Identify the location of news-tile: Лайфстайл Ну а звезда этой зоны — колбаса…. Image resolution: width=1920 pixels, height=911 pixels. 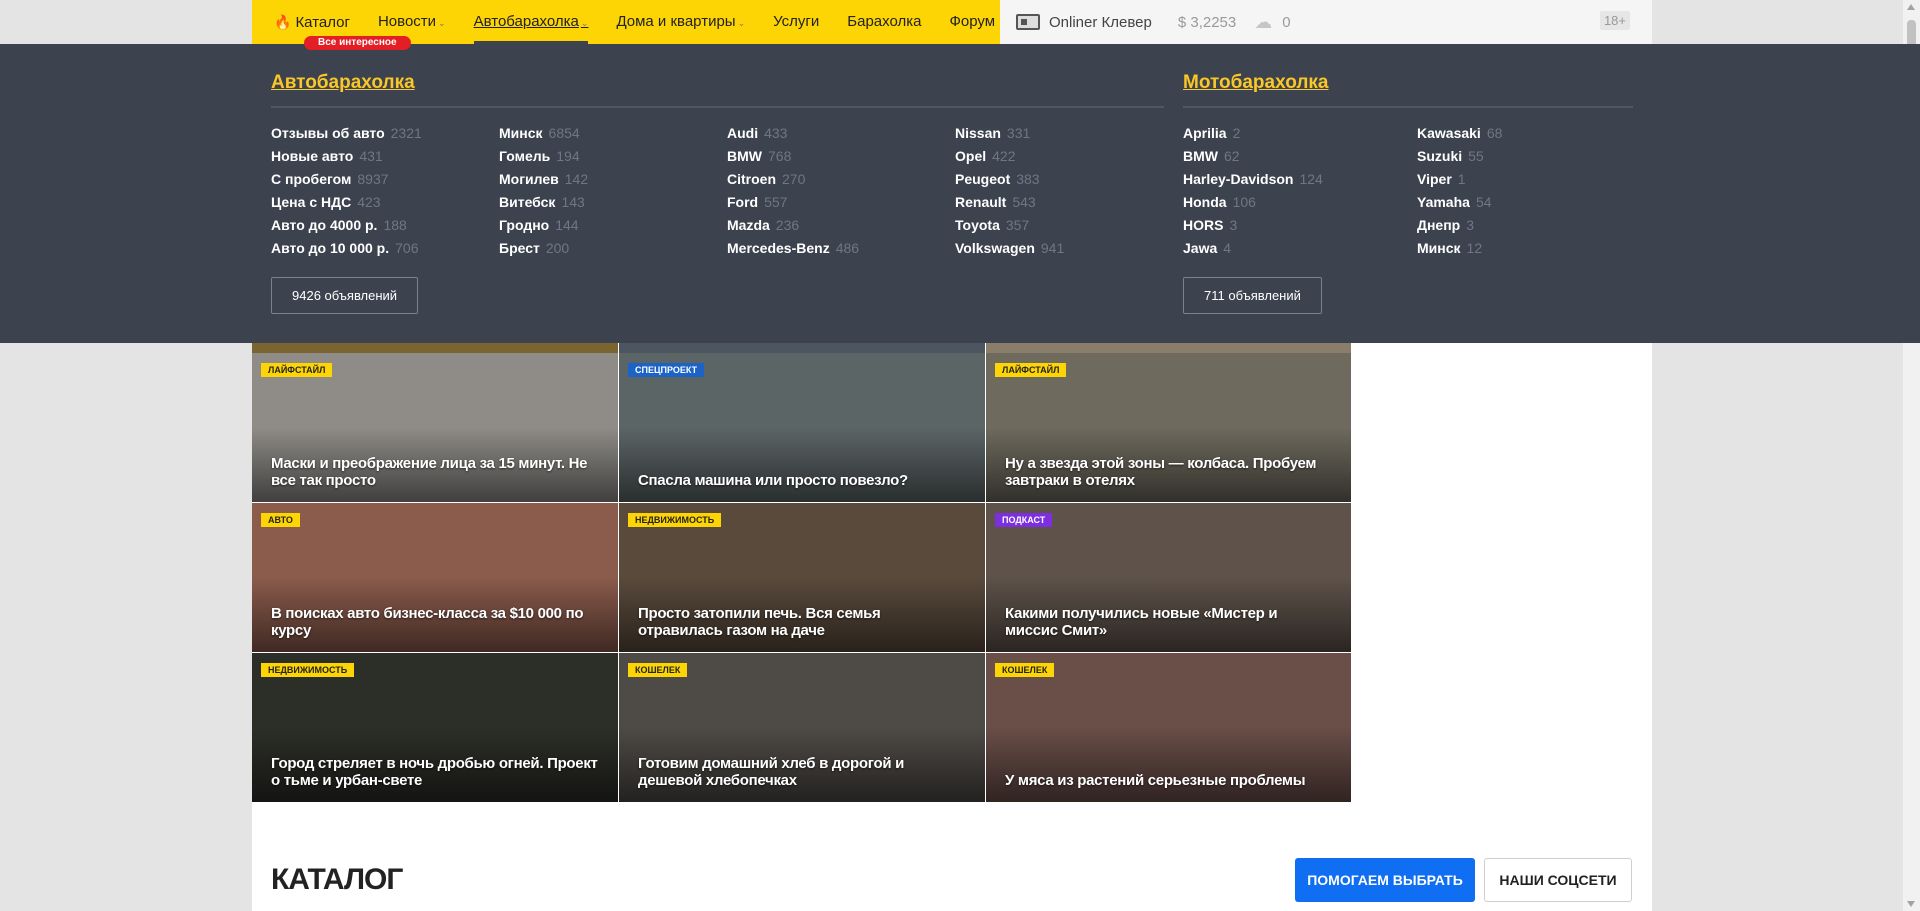
(1168, 427).